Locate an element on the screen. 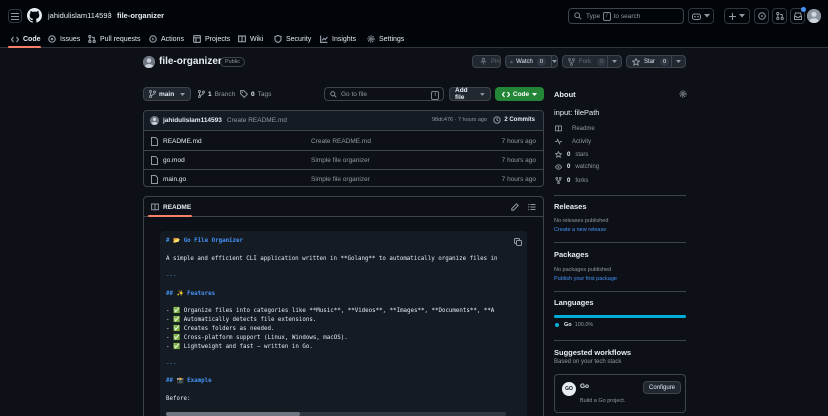 The height and width of the screenshot is (416, 828). about-item-forks: 0 forks is located at coordinates (571, 180).